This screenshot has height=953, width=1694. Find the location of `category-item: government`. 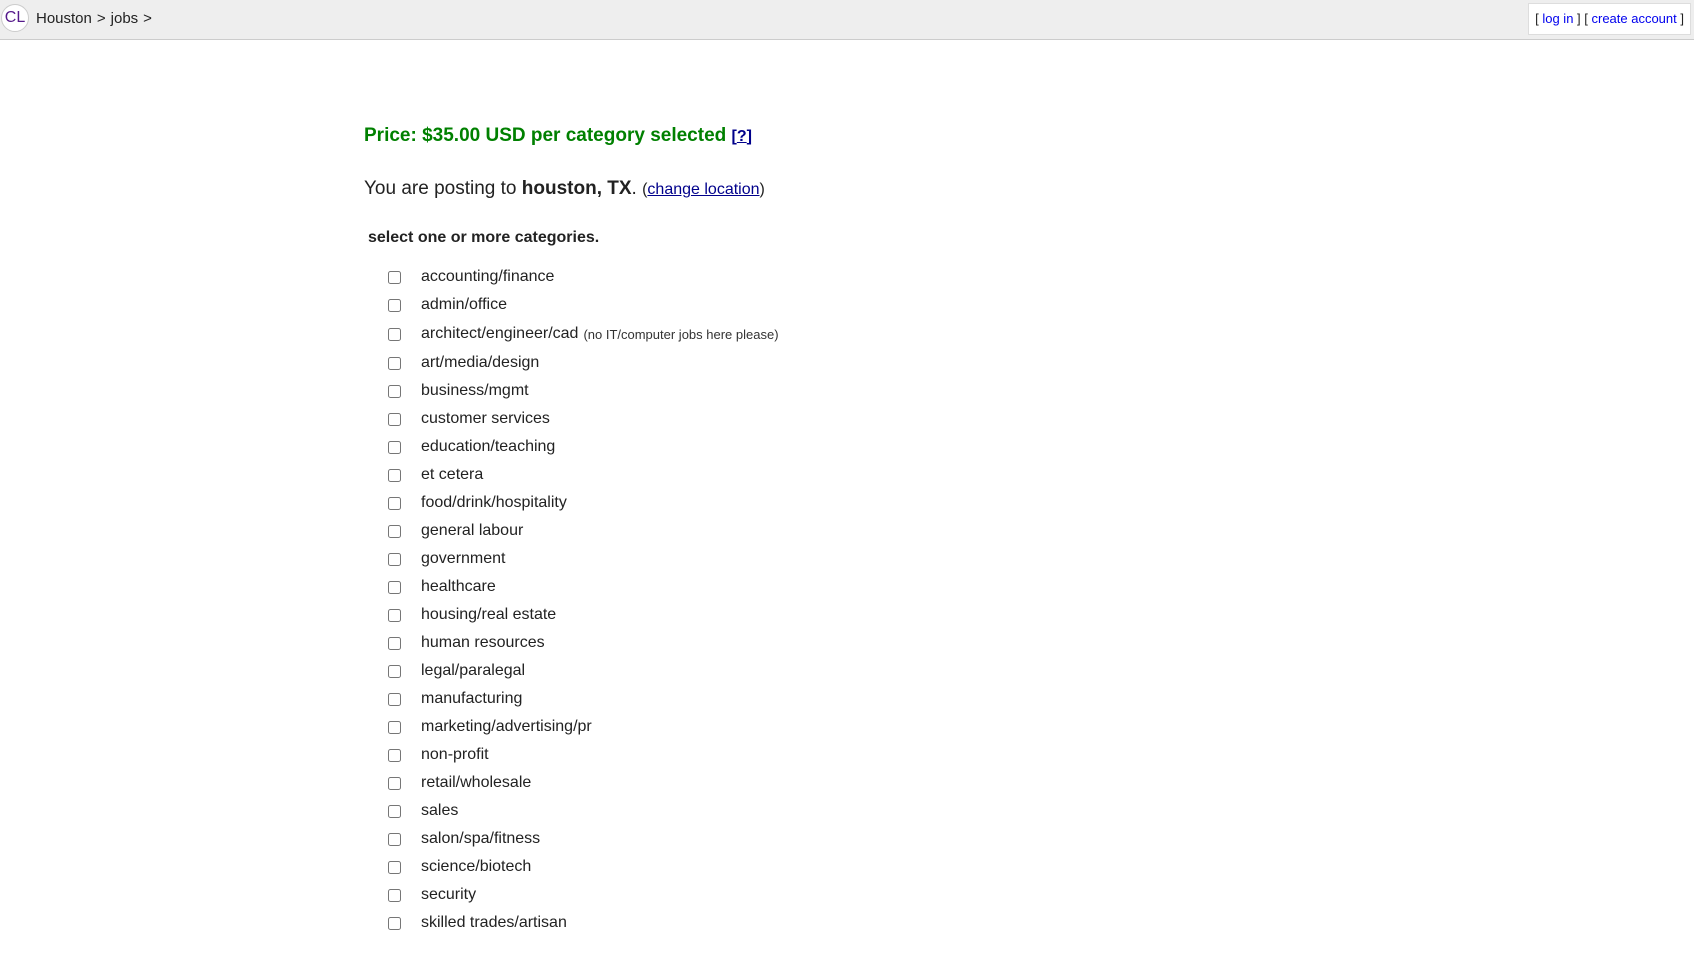

category-item: government is located at coordinates (826, 559).